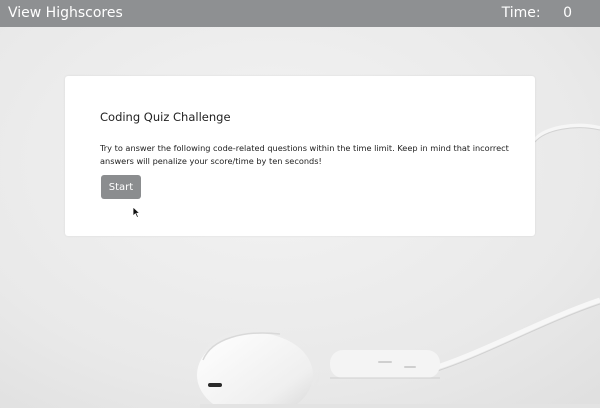  What do you see at coordinates (521, 13) in the screenshot?
I see `time-label: Time:` at bounding box center [521, 13].